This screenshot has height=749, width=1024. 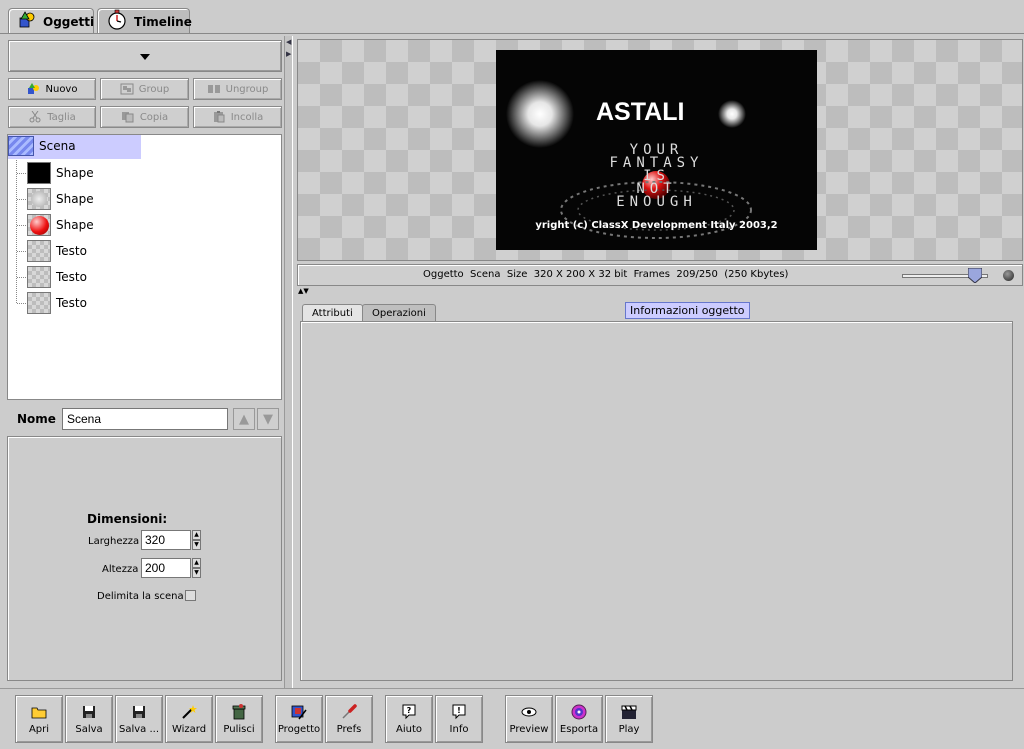 I want to click on save-button: Salva, so click(x=89, y=719).